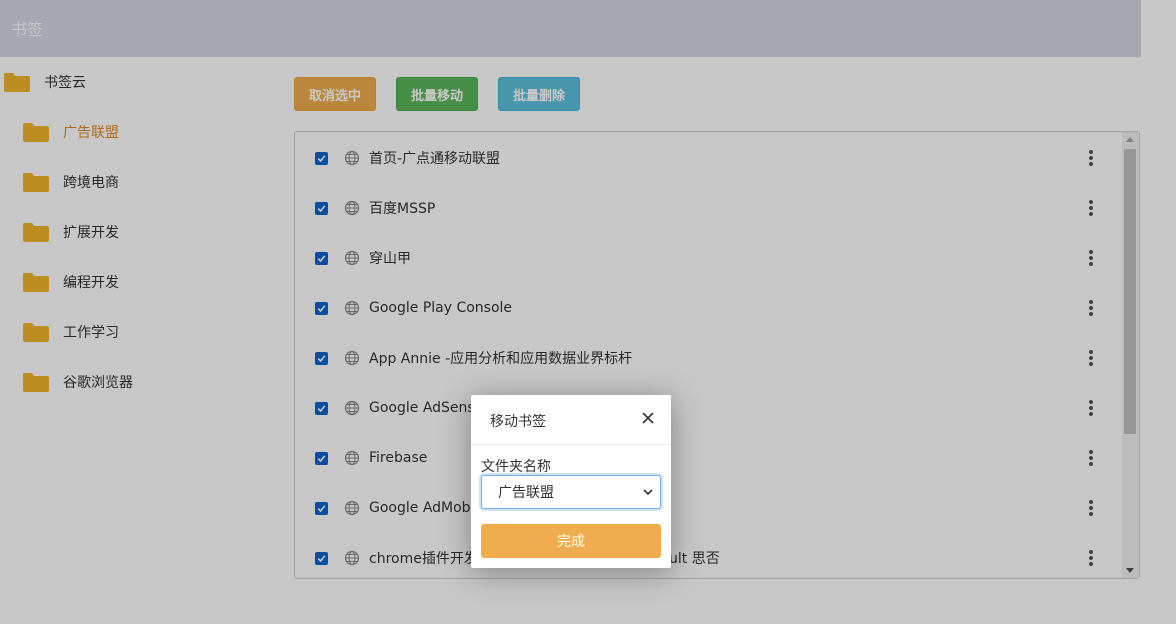 This screenshot has height=624, width=1176. I want to click on folder-select: 广告联盟, so click(571, 492).